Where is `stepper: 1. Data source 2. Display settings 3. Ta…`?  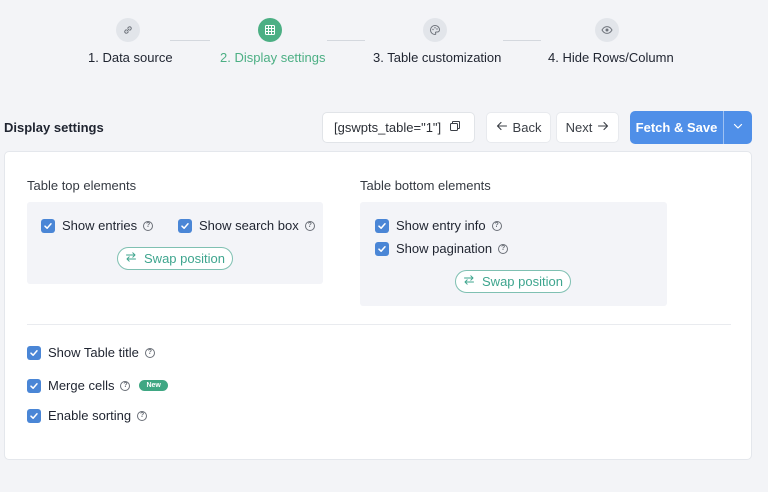 stepper: 1. Data source 2. Display settings 3. Ta… is located at coordinates (384, 43).